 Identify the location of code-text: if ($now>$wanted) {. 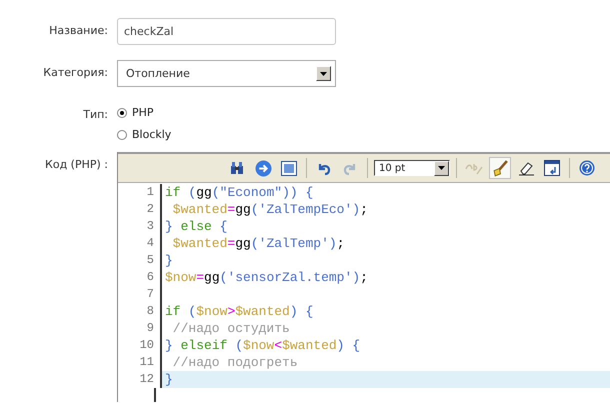
(239, 311).